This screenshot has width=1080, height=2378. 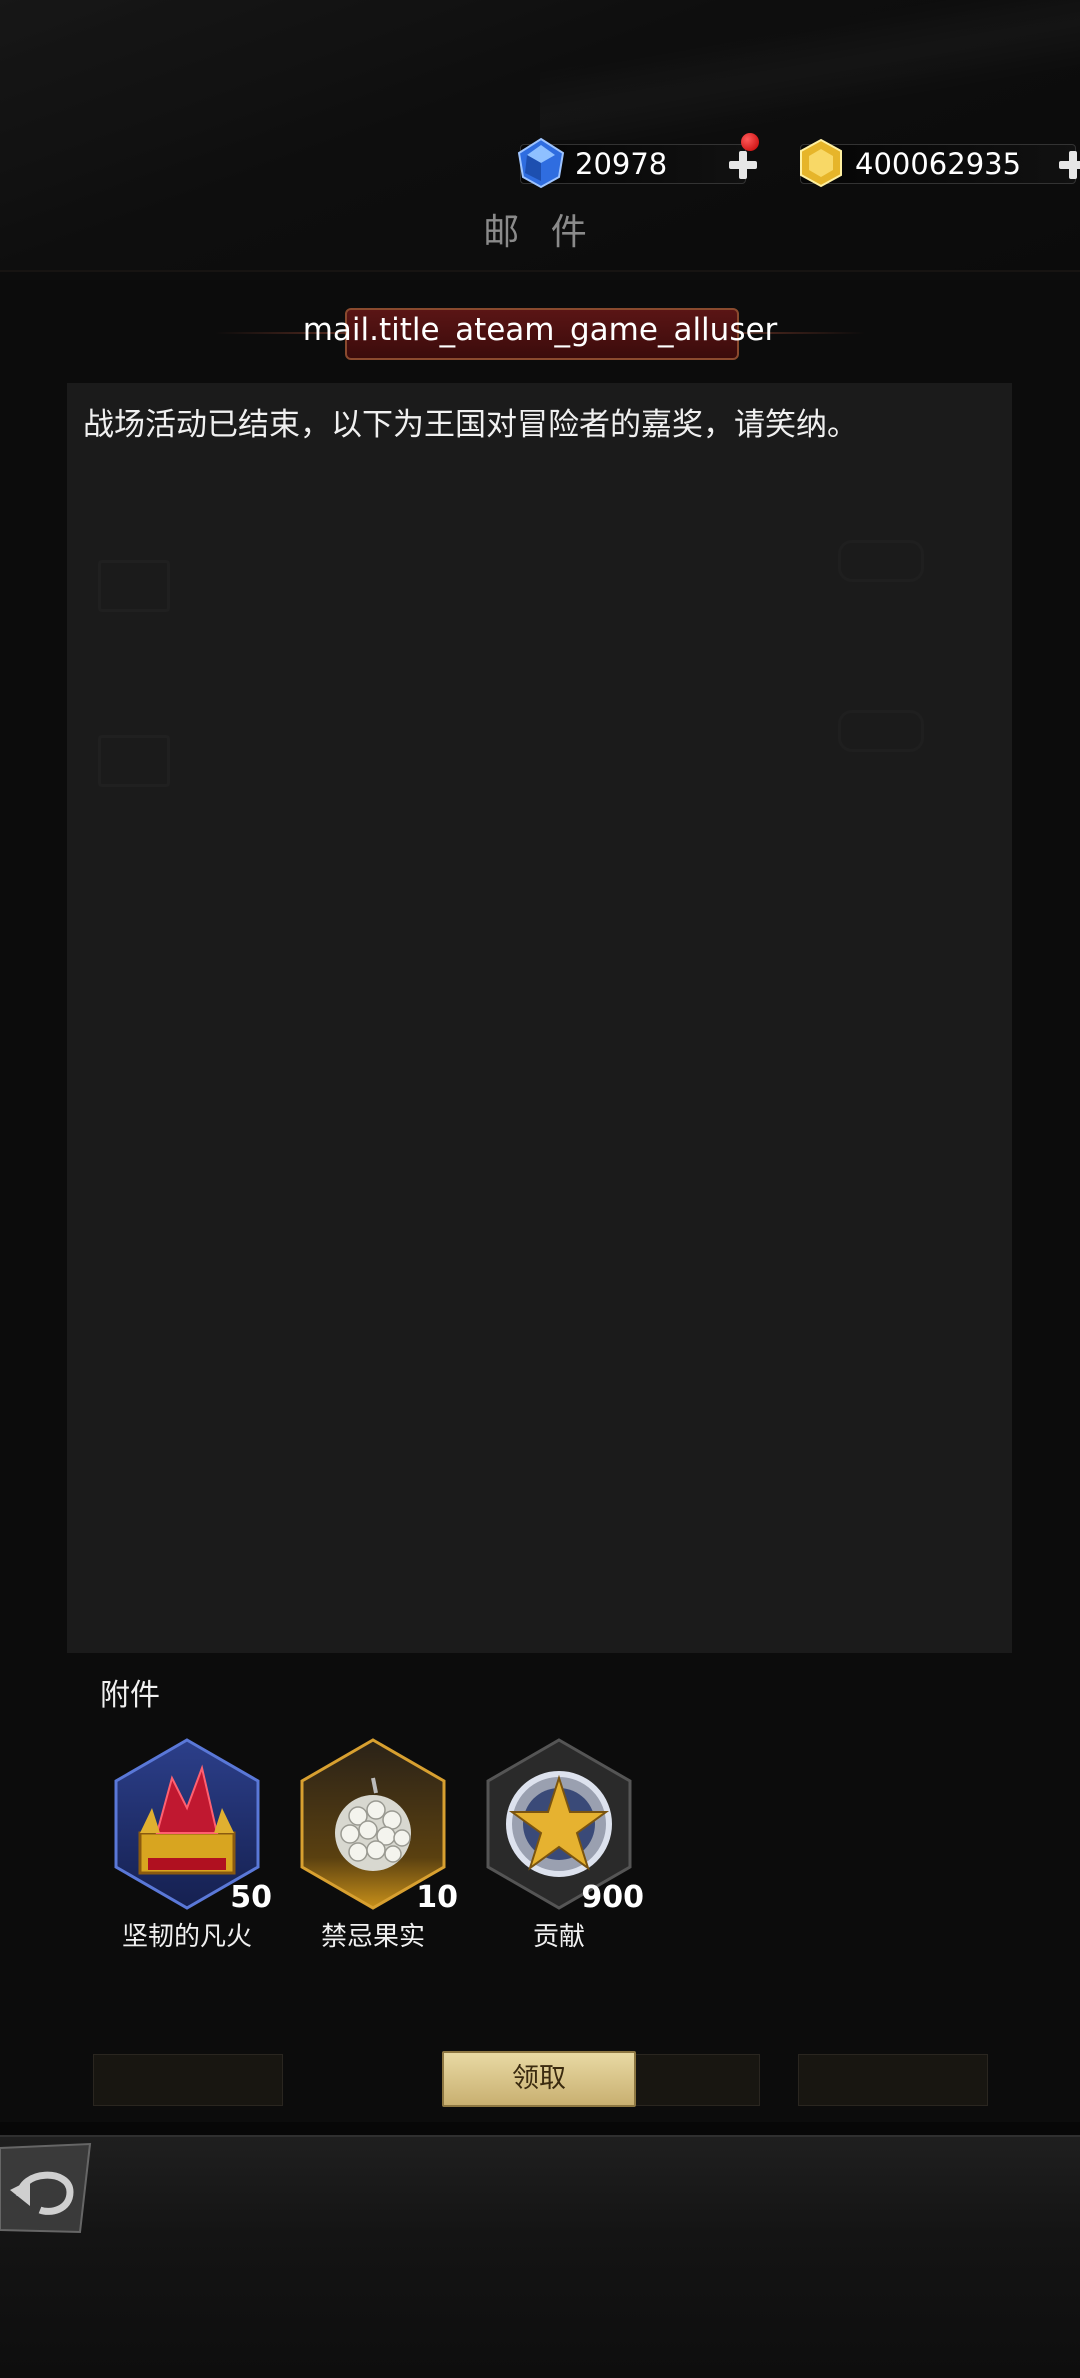 I want to click on add-diamond-button, so click(x=743, y=165).